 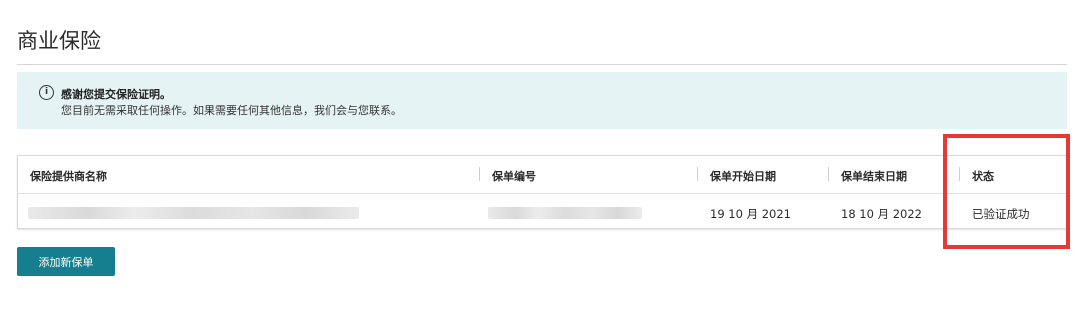 I want to click on page-title: 商业保险, so click(x=59, y=41).